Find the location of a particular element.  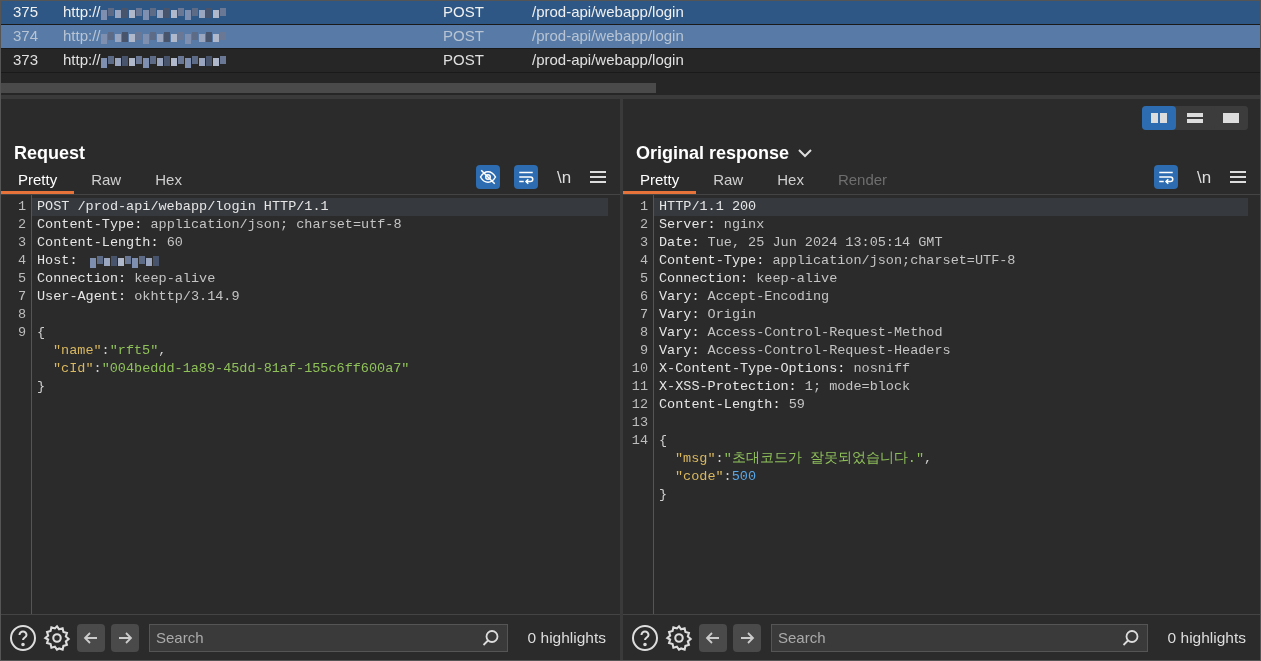

panel-title: Original response is located at coordinates (713, 153).